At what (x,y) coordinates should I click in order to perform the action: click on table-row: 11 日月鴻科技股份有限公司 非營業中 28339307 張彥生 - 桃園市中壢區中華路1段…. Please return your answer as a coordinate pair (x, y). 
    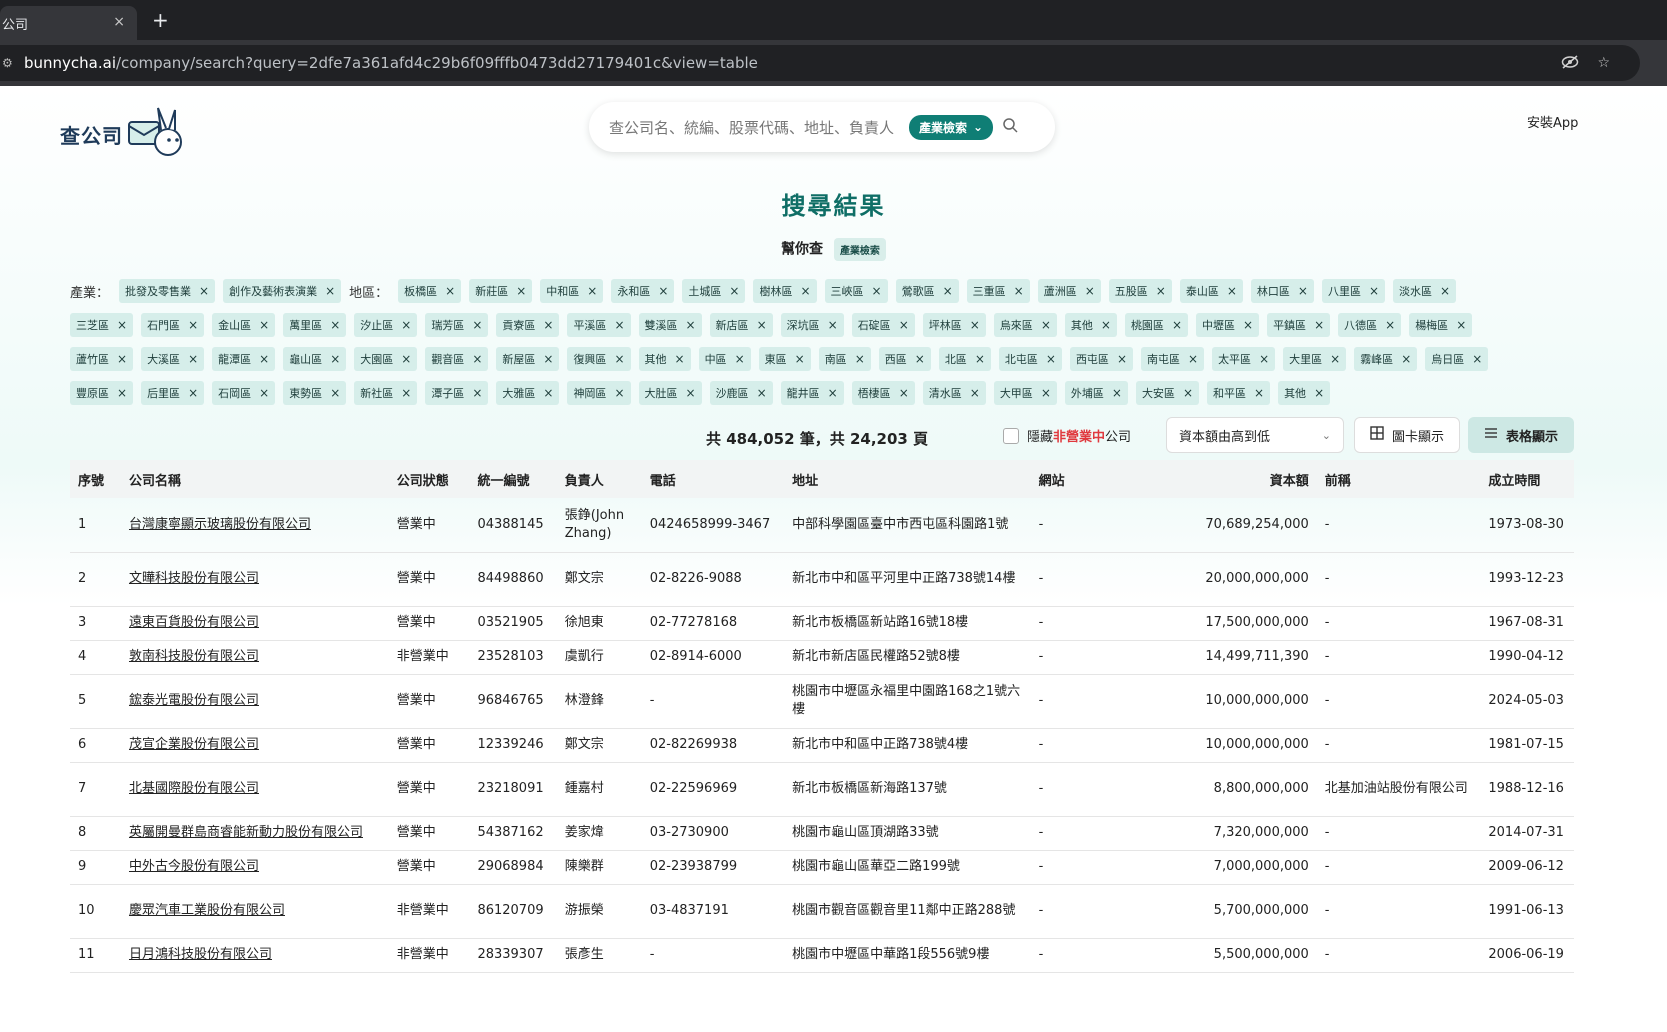
    Looking at the image, I should click on (822, 955).